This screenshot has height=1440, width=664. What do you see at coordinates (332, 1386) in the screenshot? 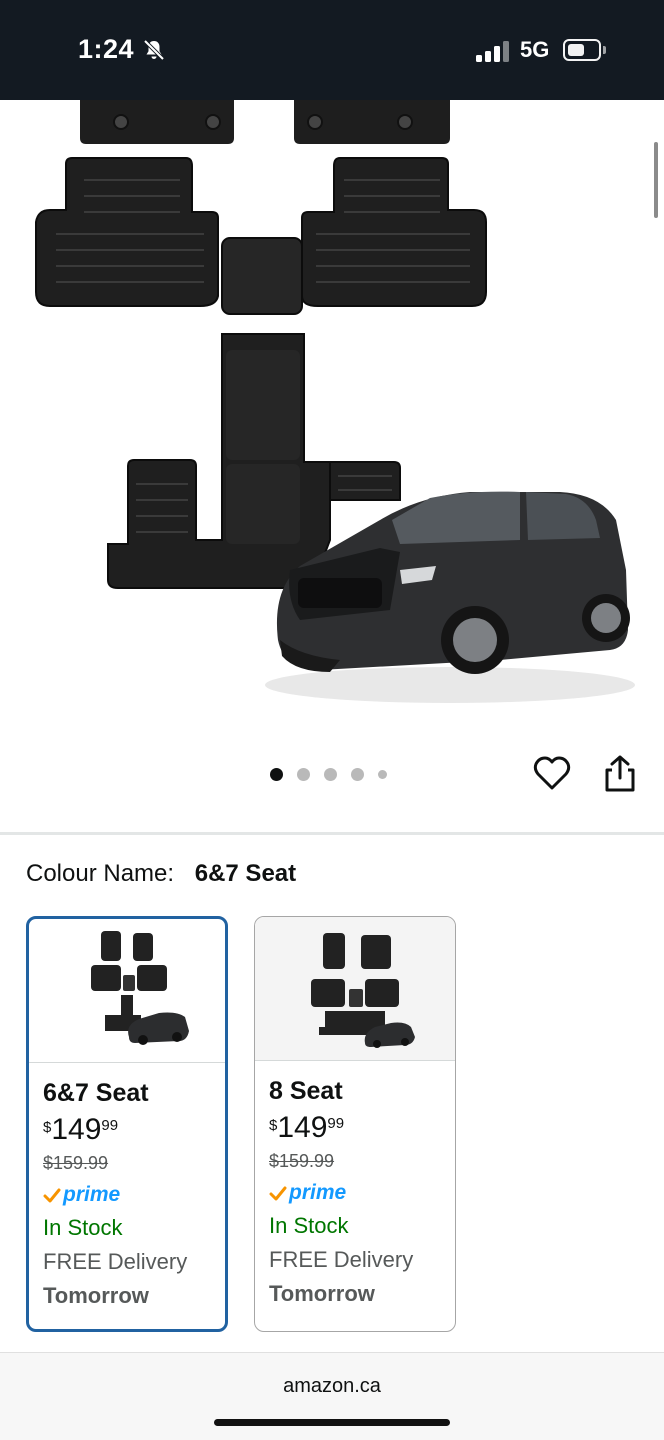
I see `url-domain: amazon.ca` at bounding box center [332, 1386].